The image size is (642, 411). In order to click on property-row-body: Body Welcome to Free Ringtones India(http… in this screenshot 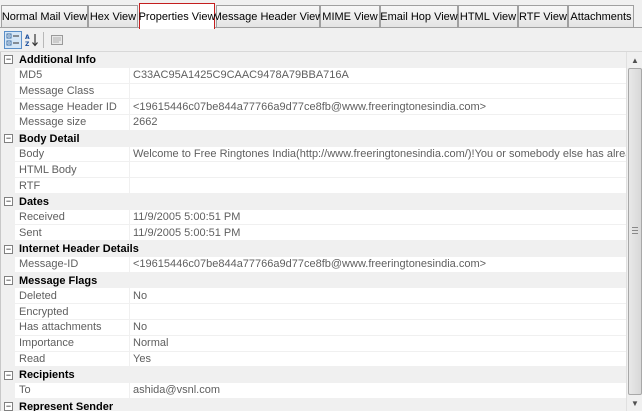, I will do `click(313, 154)`.